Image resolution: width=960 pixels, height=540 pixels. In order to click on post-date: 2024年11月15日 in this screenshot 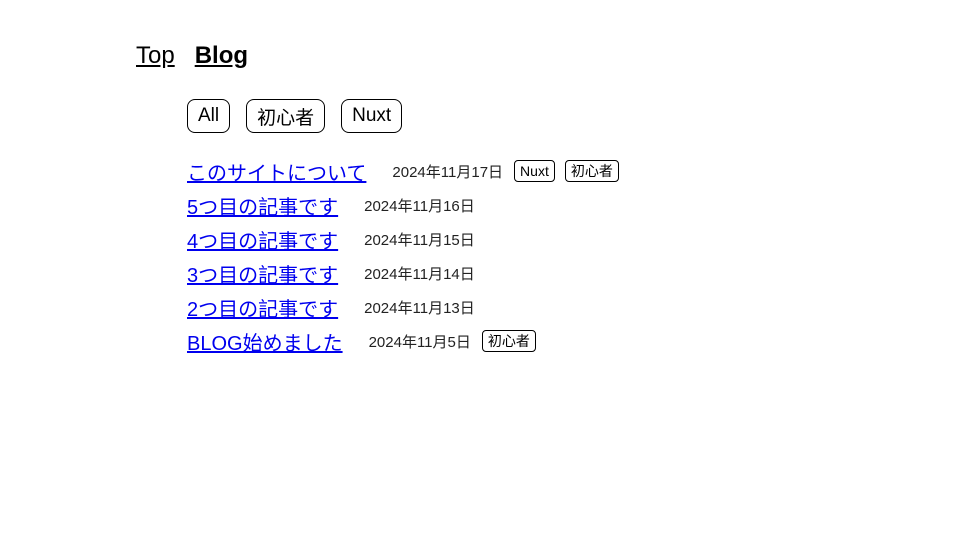, I will do `click(419, 240)`.